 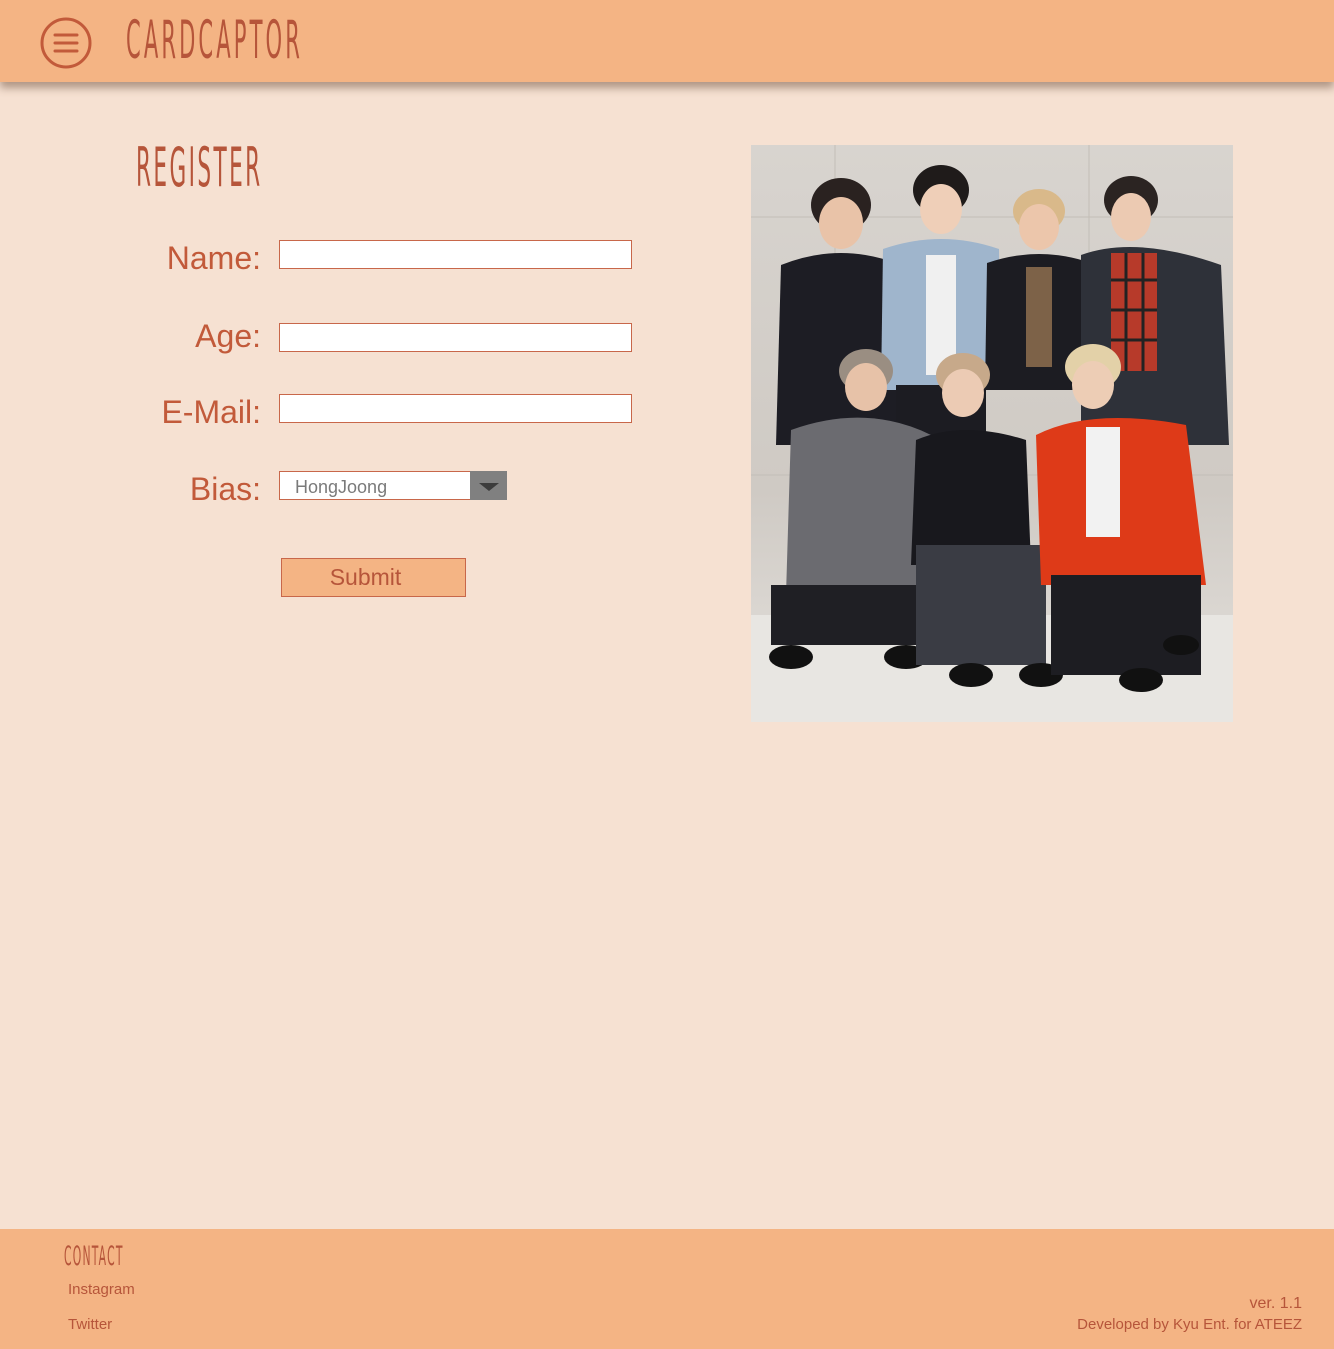 I want to click on twitter-link: Twitter, so click(x=90, y=1324).